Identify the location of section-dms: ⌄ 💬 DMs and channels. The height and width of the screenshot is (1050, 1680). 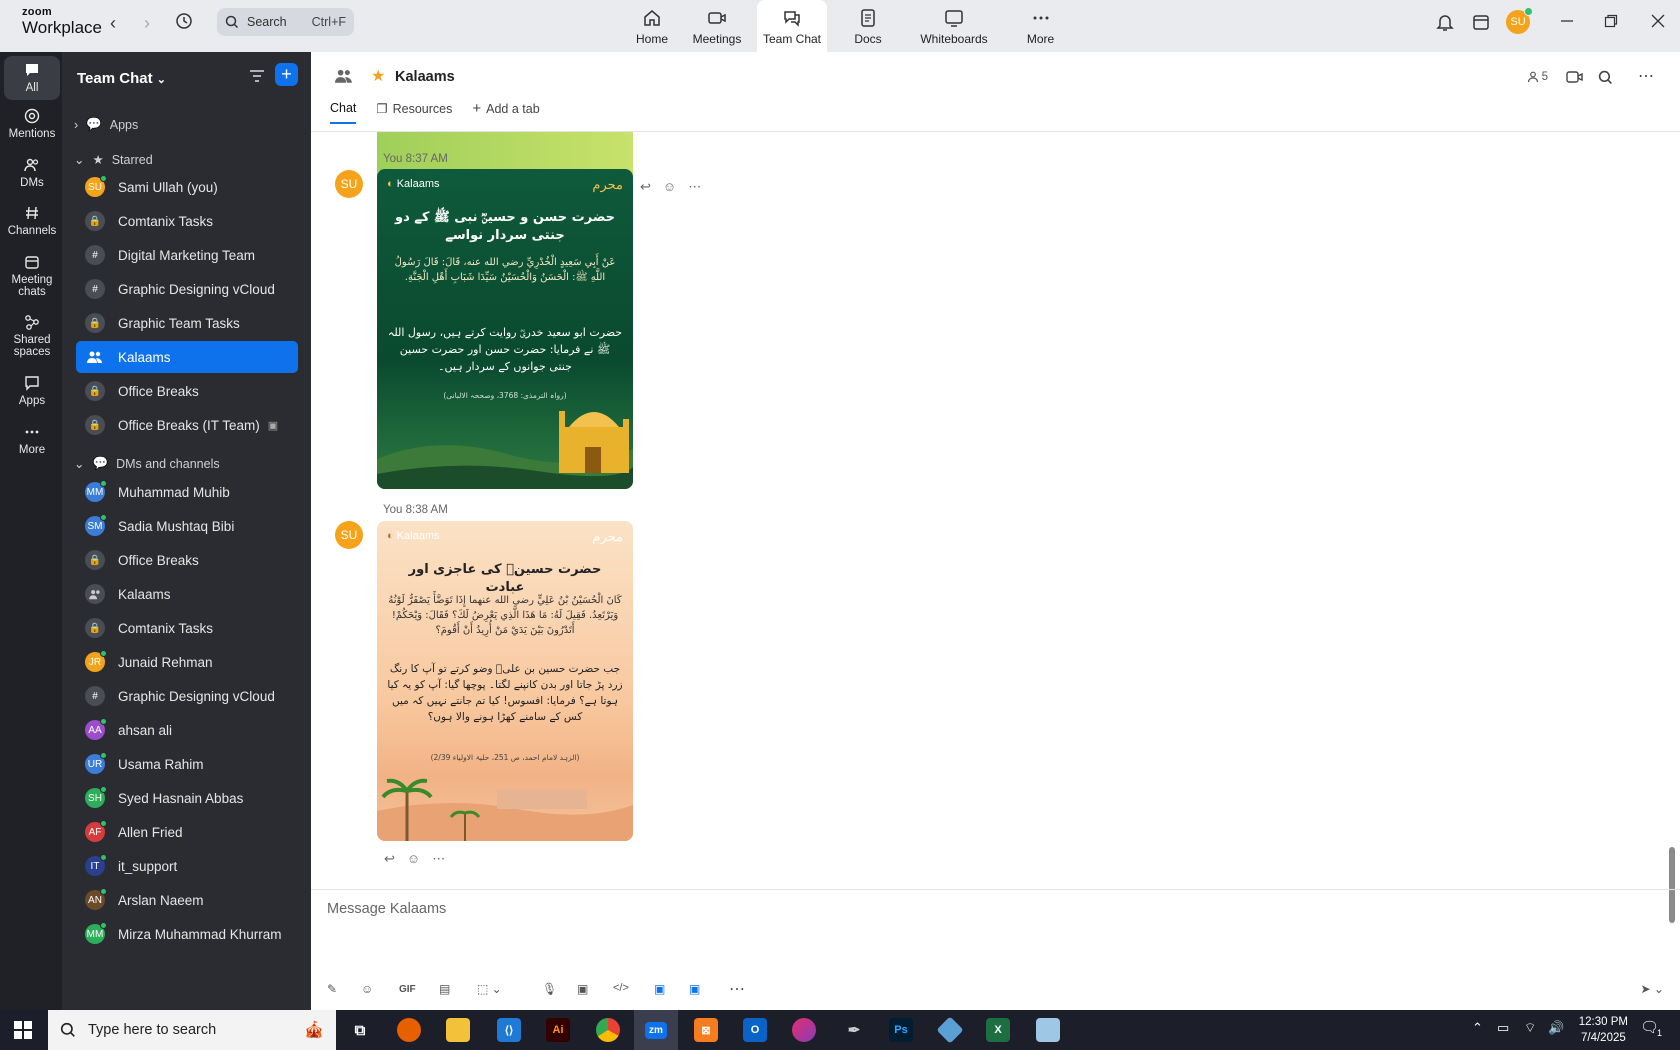
(147, 463).